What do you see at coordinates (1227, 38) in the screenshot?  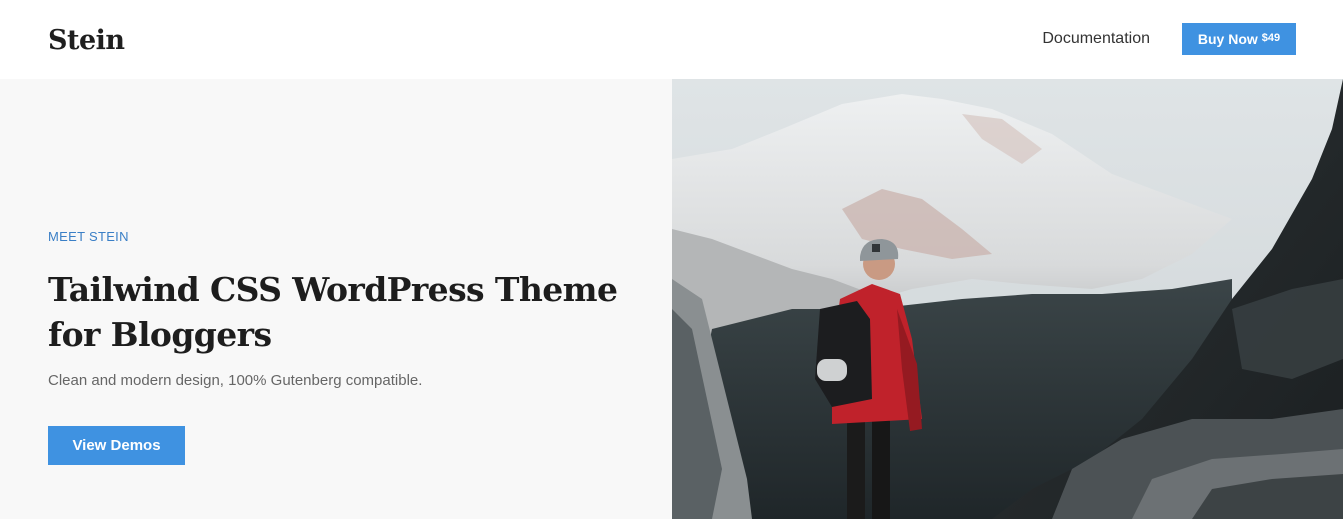 I see `buy-now-label: Buy Now` at bounding box center [1227, 38].